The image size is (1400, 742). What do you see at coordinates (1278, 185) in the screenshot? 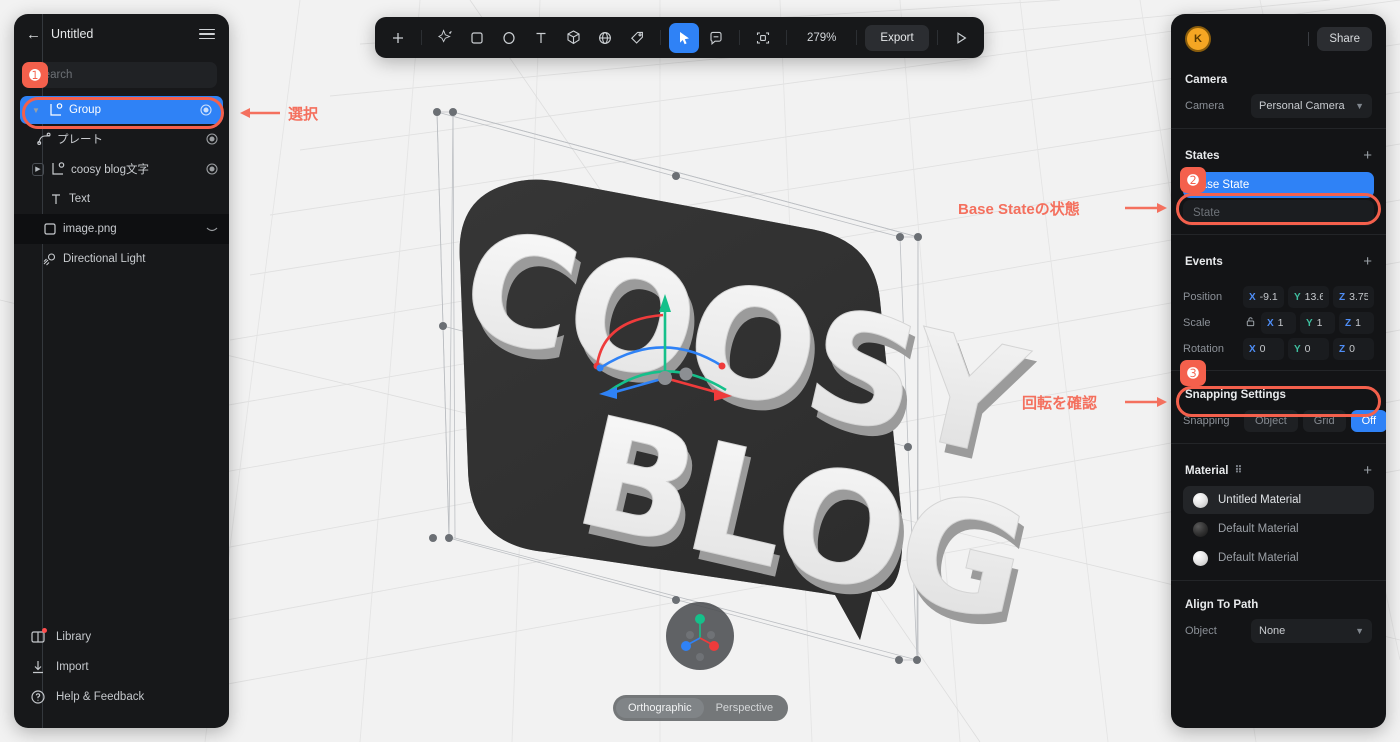
I see `state-item-base-state: Base State` at bounding box center [1278, 185].